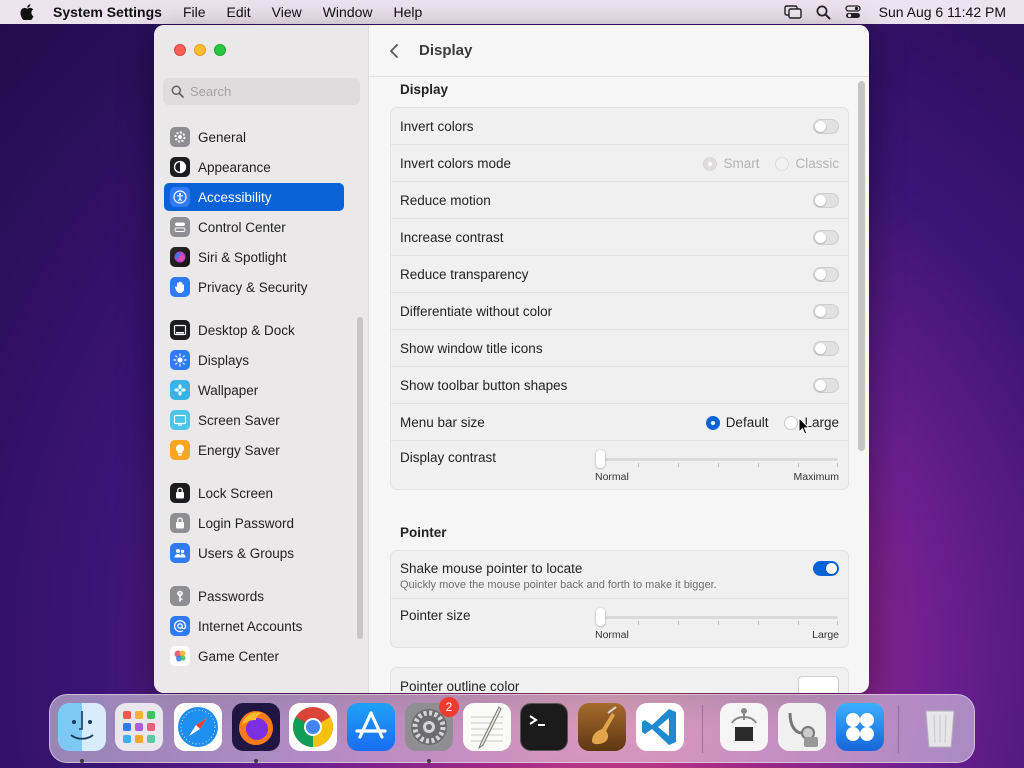 Image resolution: width=1024 pixels, height=768 pixels. Describe the element at coordinates (139, 727) in the screenshot. I see `launchpad-icon` at that location.